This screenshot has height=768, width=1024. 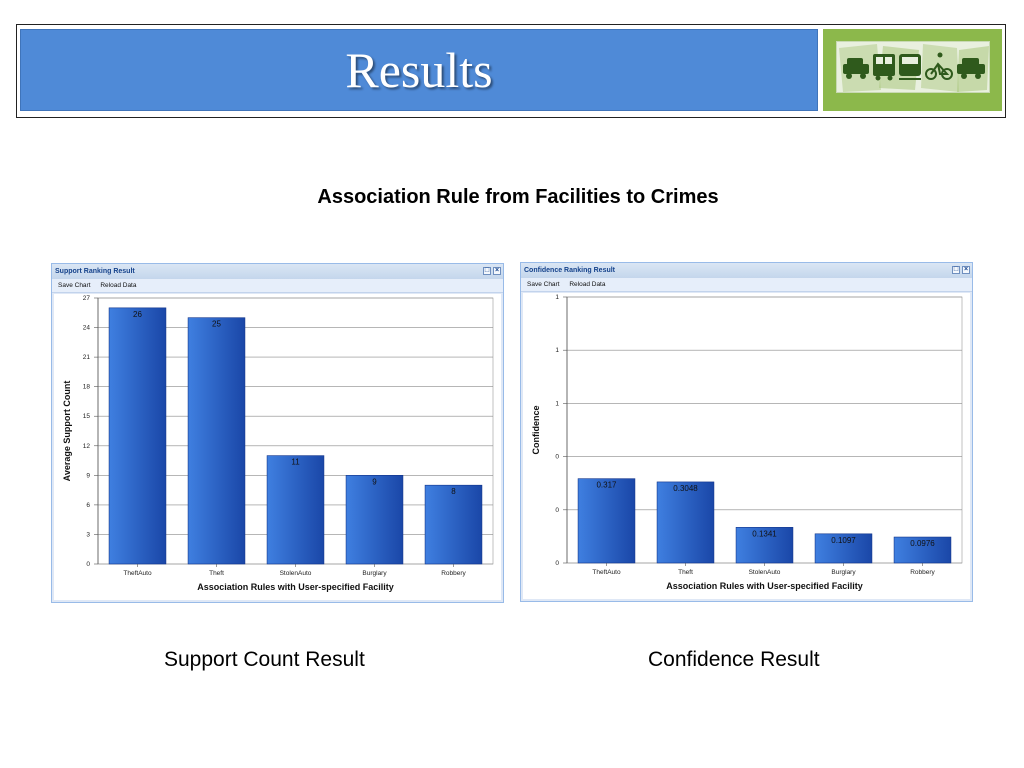 What do you see at coordinates (87, 446) in the screenshot?
I see `y-tick-label: 12` at bounding box center [87, 446].